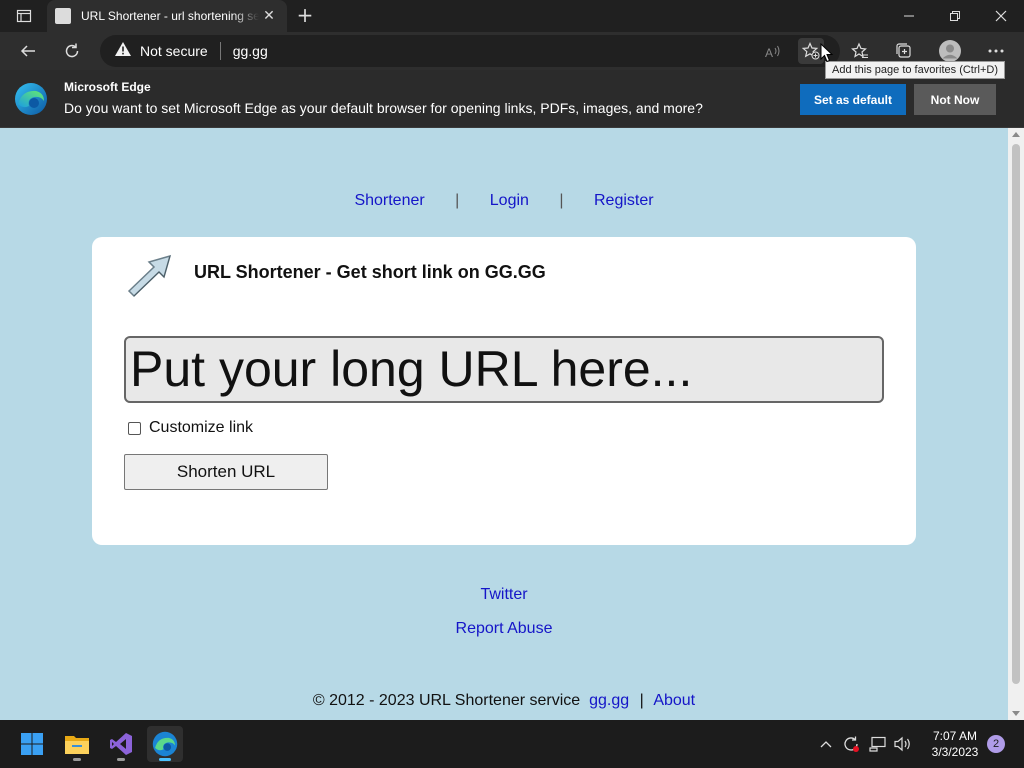 The image size is (1024, 768). Describe the element at coordinates (512, 744) in the screenshot. I see `windows-taskbar: 7:07 AM 3/3/2023` at that location.